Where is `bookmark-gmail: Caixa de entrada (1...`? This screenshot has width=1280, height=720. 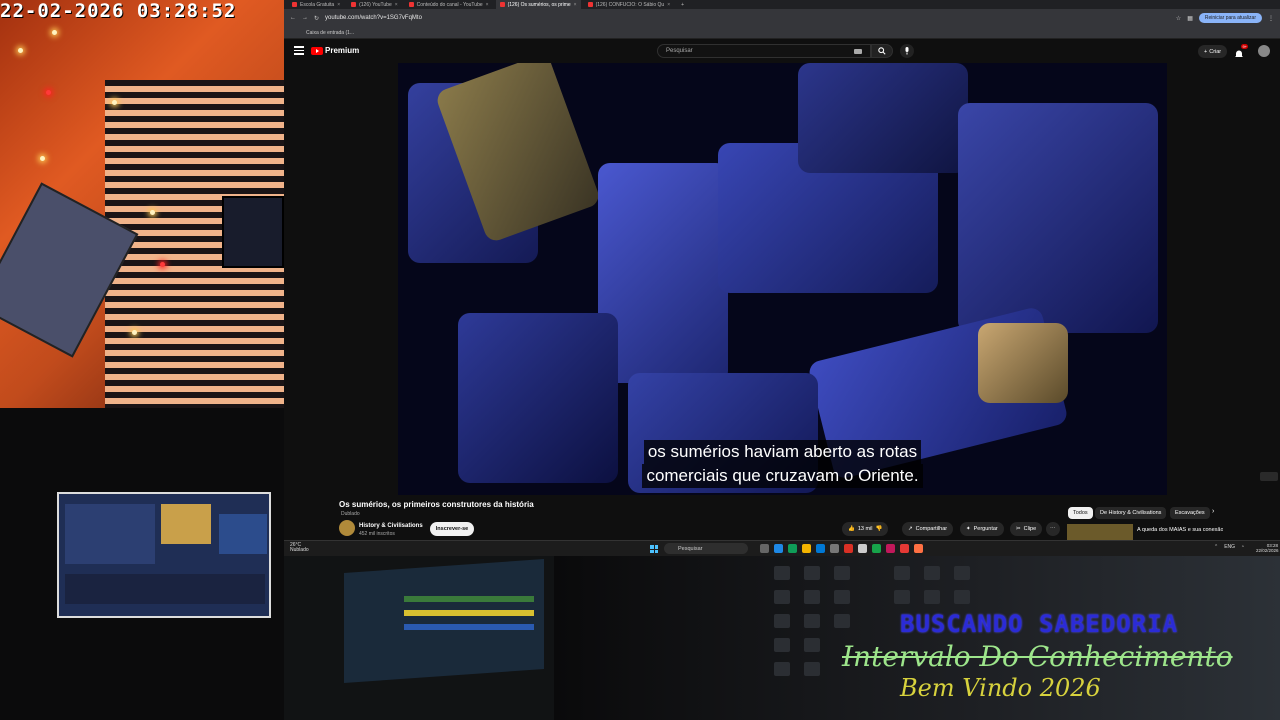 bookmark-gmail: Caixa de entrada (1... is located at coordinates (330, 33).